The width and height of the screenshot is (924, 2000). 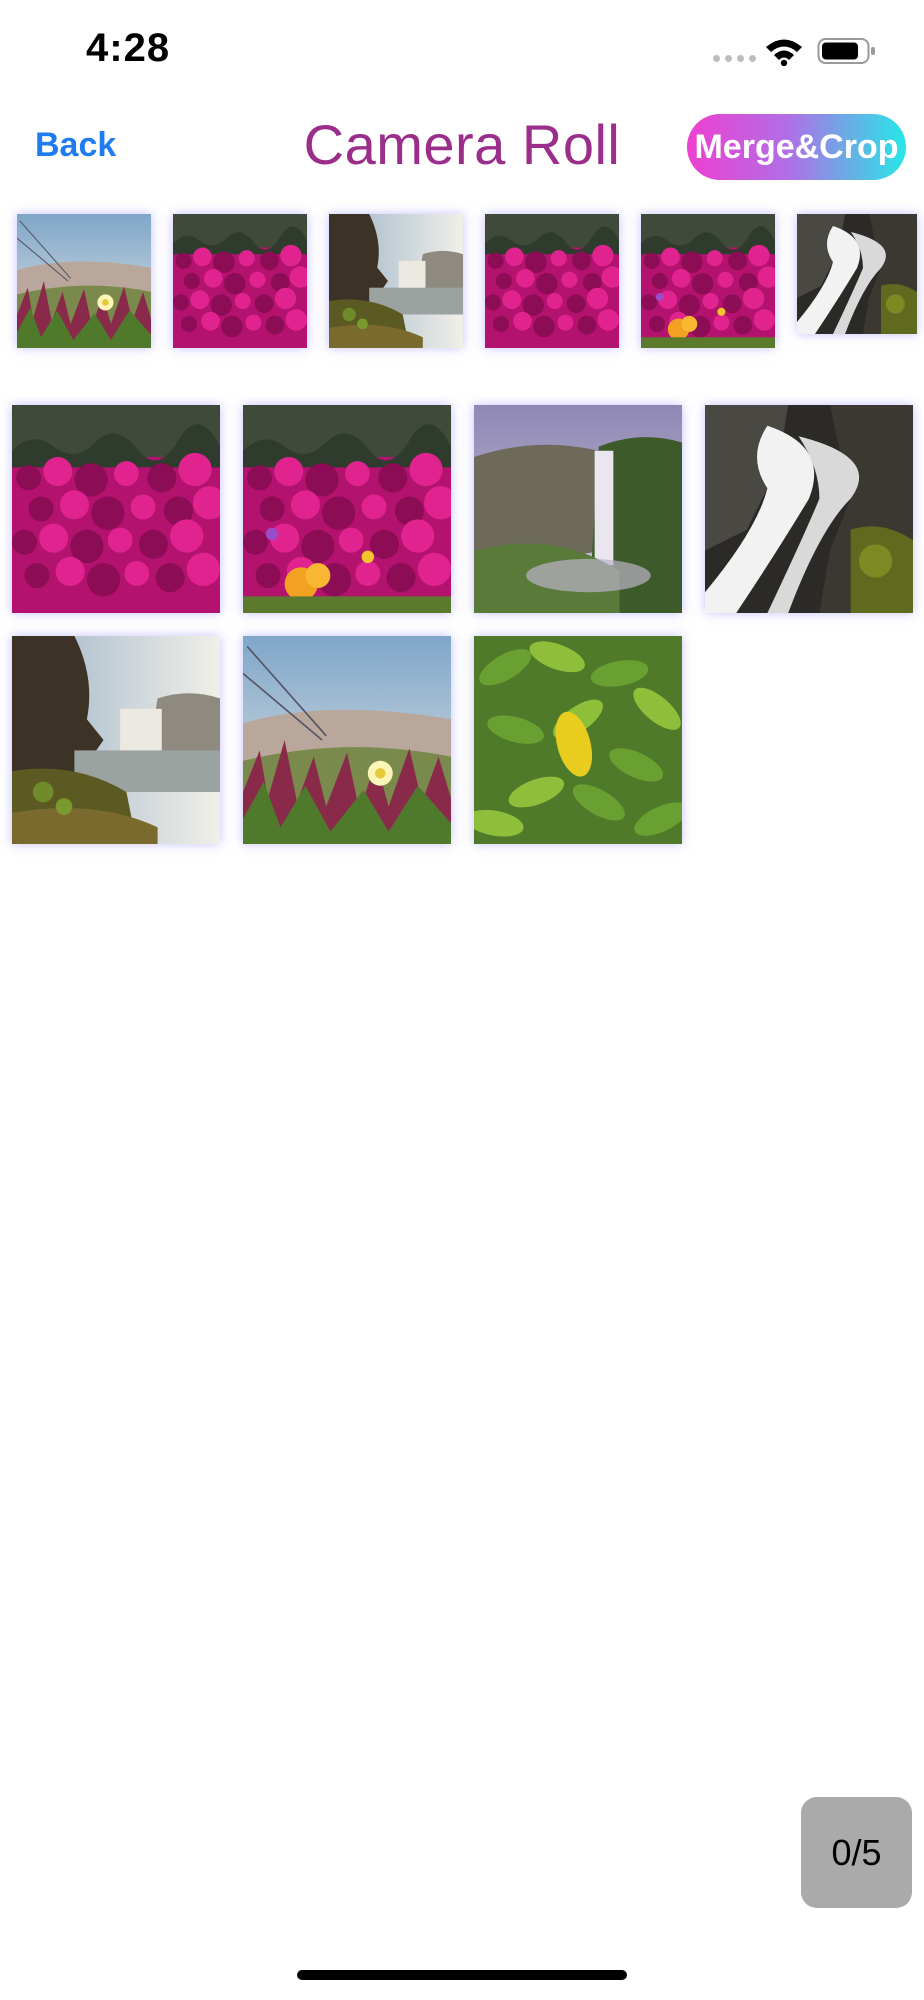 I want to click on wifi-icon, so click(x=784, y=53).